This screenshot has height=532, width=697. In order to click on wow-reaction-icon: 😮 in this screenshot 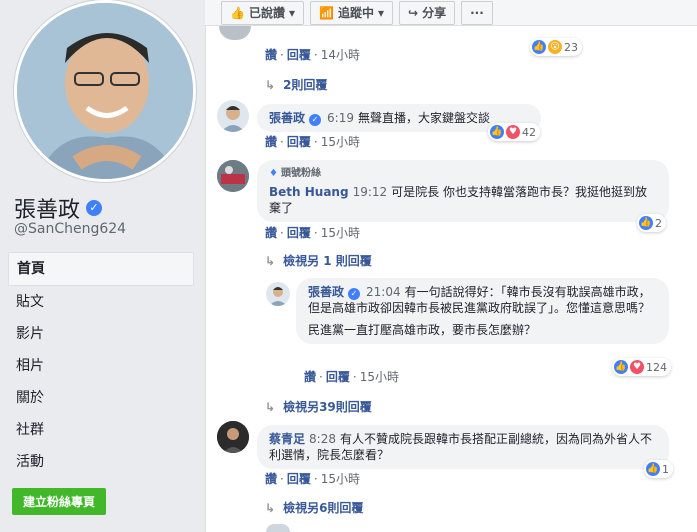, I will do `click(555, 47)`.